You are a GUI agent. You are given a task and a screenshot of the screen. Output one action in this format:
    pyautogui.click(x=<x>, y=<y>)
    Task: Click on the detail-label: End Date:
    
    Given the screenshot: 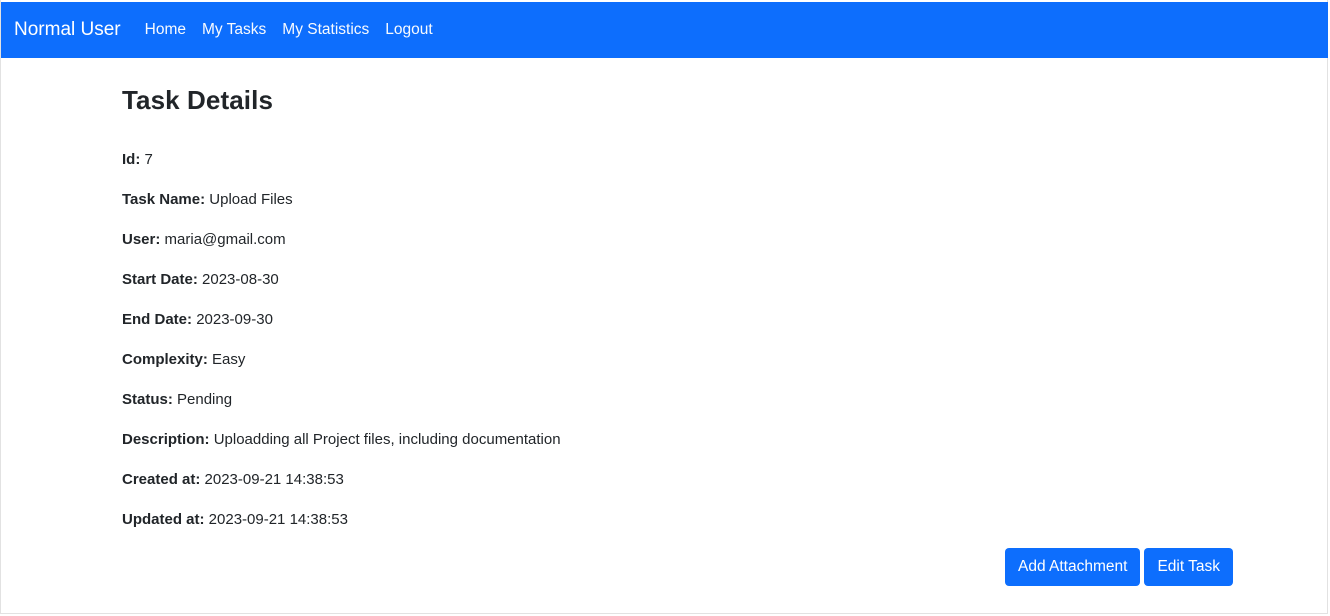 What is the action you would take?
    pyautogui.click(x=157, y=319)
    